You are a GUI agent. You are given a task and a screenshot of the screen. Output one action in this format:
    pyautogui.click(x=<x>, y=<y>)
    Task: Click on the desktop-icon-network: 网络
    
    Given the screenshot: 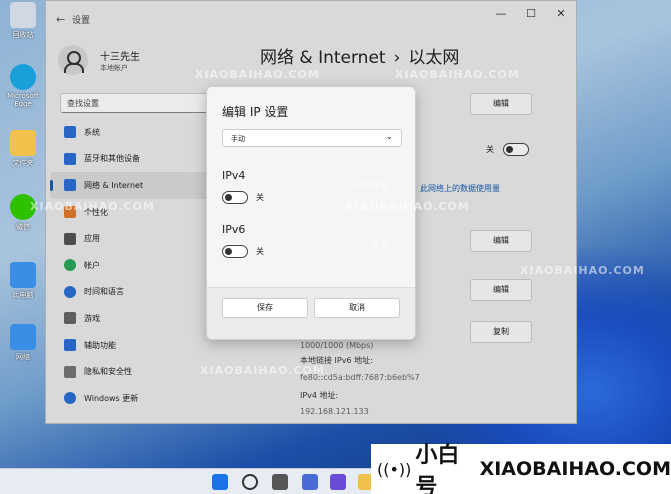 What is the action you would take?
    pyautogui.click(x=23, y=343)
    